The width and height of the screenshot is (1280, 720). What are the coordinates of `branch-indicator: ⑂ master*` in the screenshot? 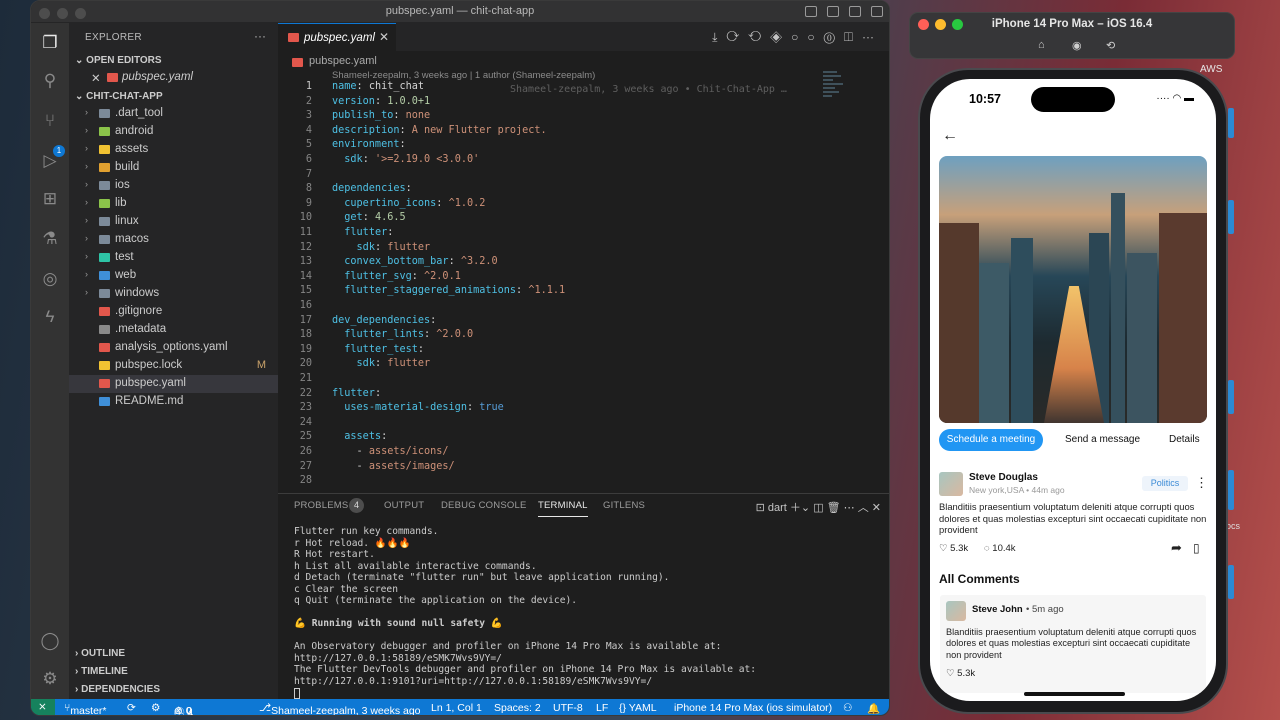 It's located at (85, 708).